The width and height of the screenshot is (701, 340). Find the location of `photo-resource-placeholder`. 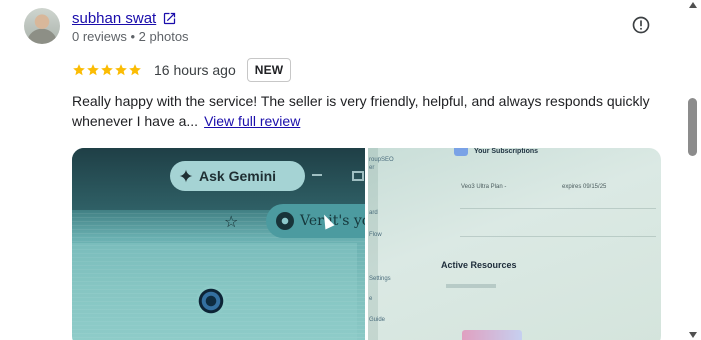

photo-resource-placeholder is located at coordinates (471, 286).